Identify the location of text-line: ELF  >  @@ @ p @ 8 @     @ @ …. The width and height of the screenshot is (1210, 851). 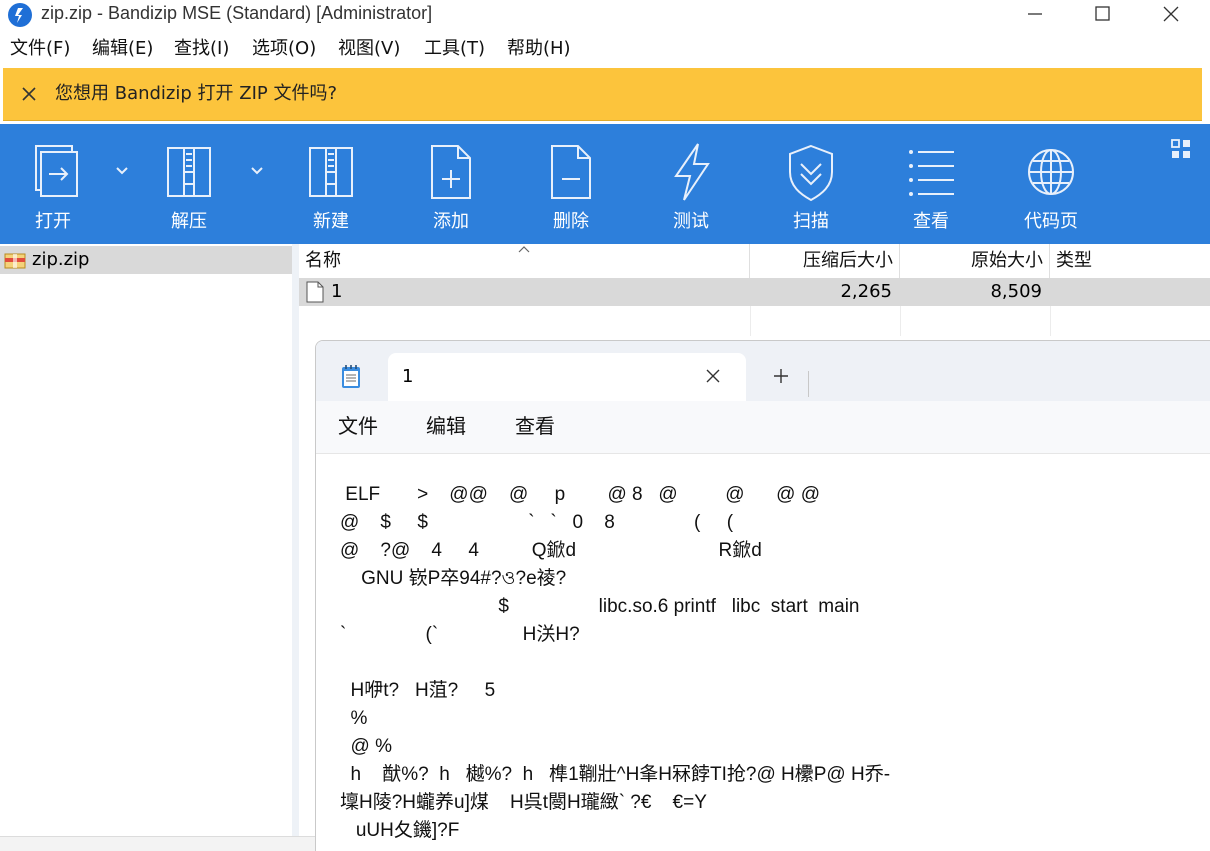
(580, 495).